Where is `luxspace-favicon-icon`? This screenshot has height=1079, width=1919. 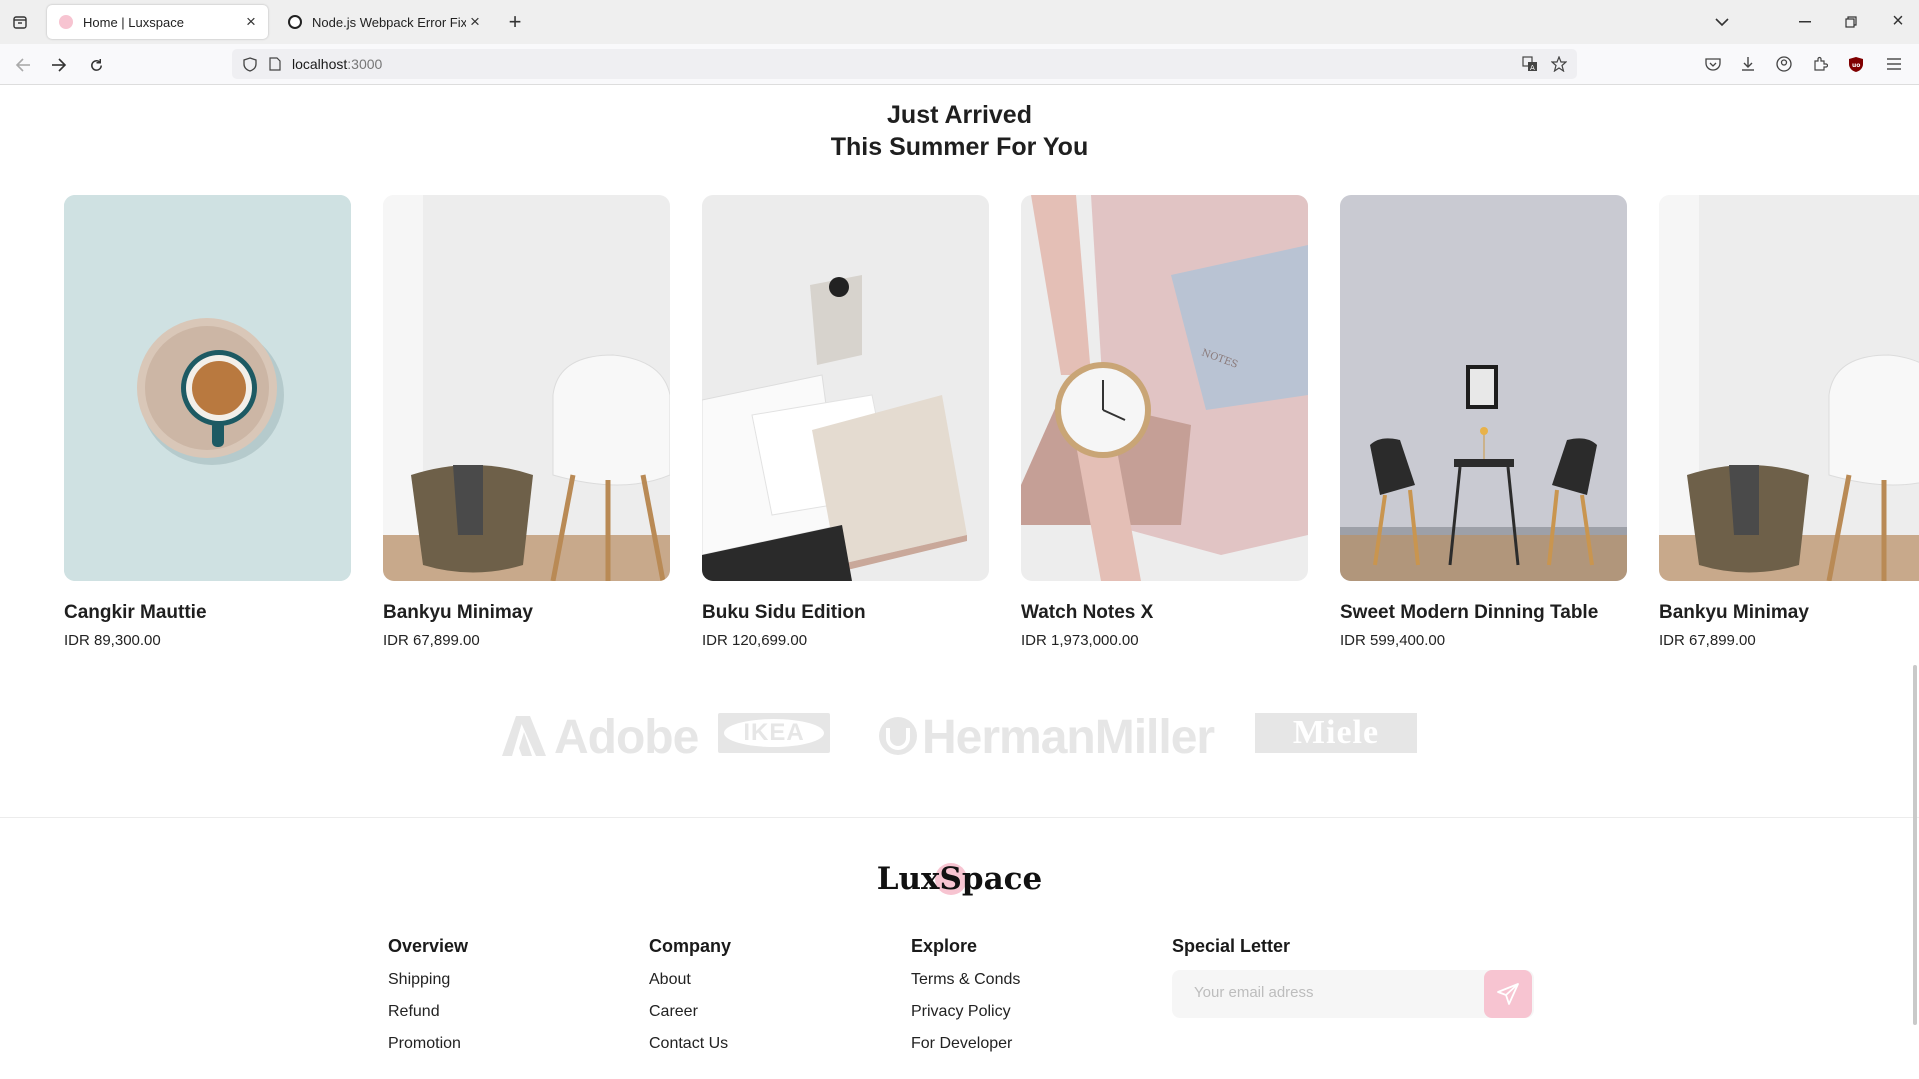 luxspace-favicon-icon is located at coordinates (66, 22).